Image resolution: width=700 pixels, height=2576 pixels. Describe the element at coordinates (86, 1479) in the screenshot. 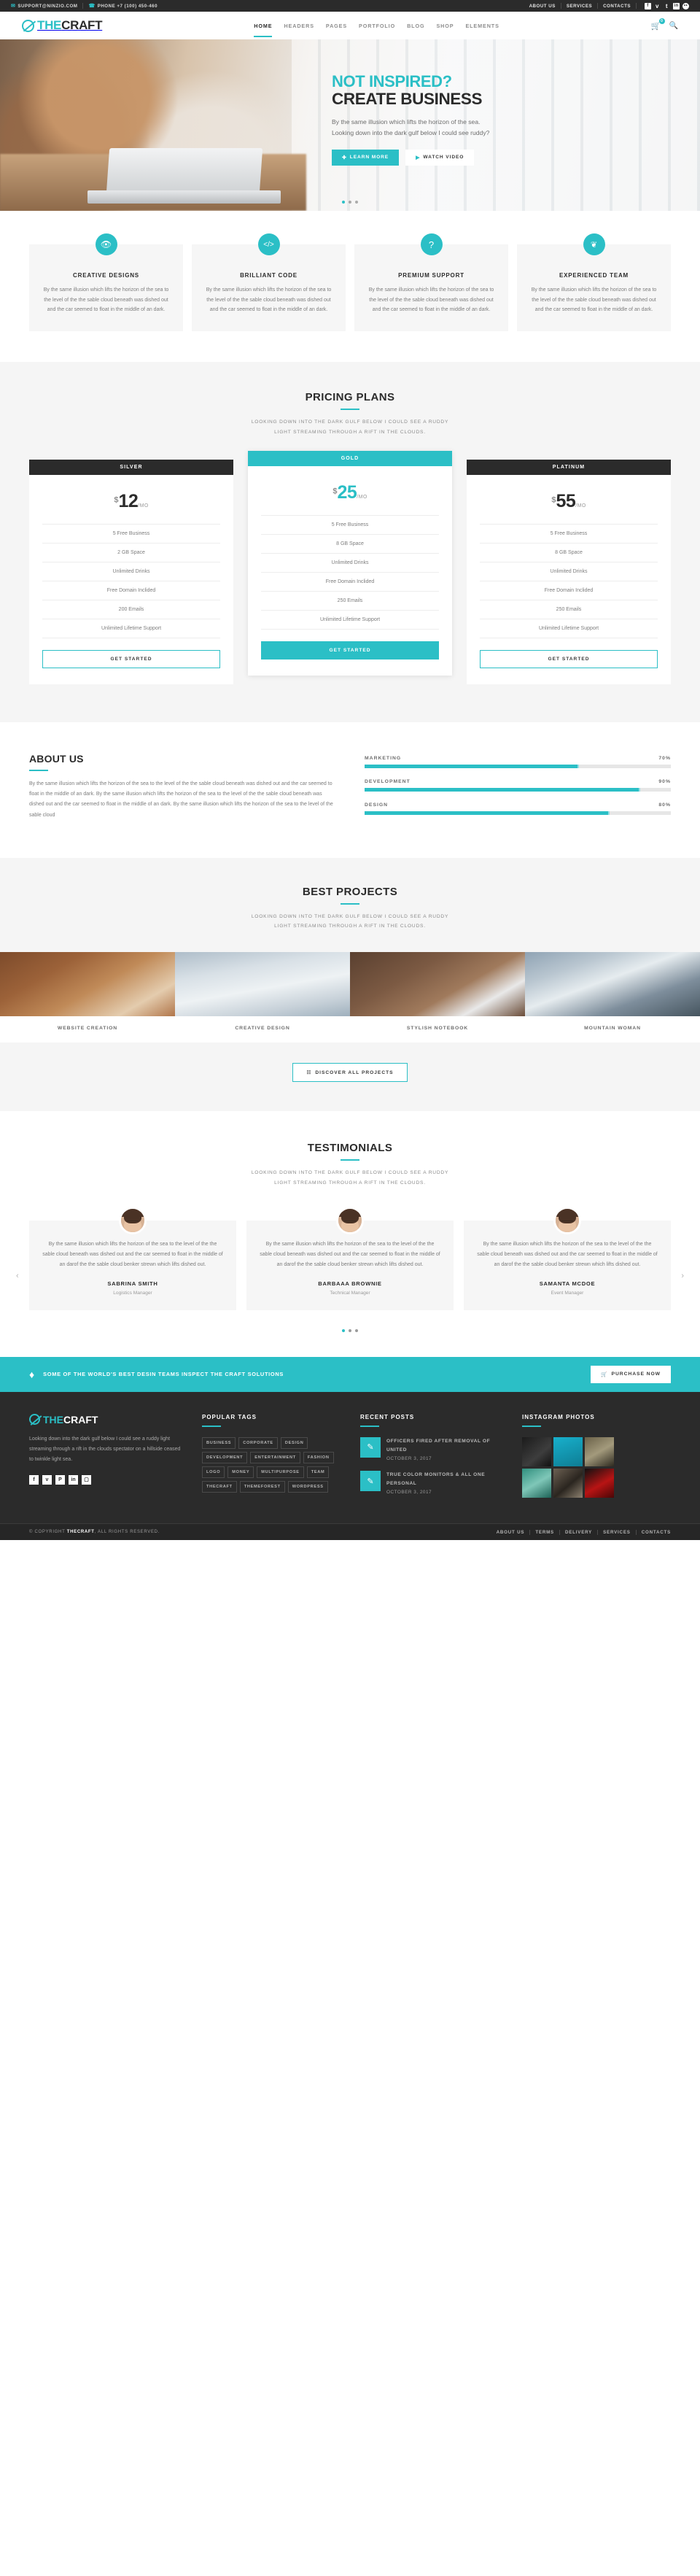

I see `instagram-icon: ▢` at that location.